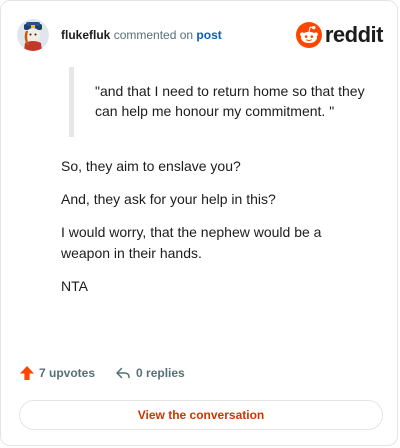  I want to click on reddit-wordmark: reddit, so click(354, 34).